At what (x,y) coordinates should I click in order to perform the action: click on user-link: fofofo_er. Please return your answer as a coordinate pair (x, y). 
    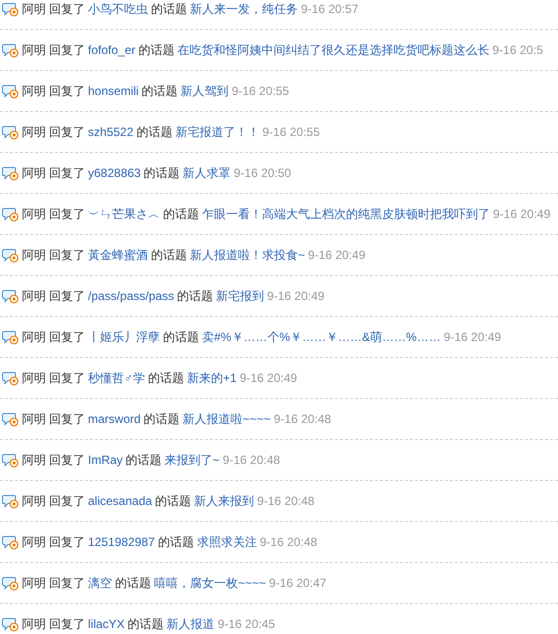
    Looking at the image, I should click on (112, 50).